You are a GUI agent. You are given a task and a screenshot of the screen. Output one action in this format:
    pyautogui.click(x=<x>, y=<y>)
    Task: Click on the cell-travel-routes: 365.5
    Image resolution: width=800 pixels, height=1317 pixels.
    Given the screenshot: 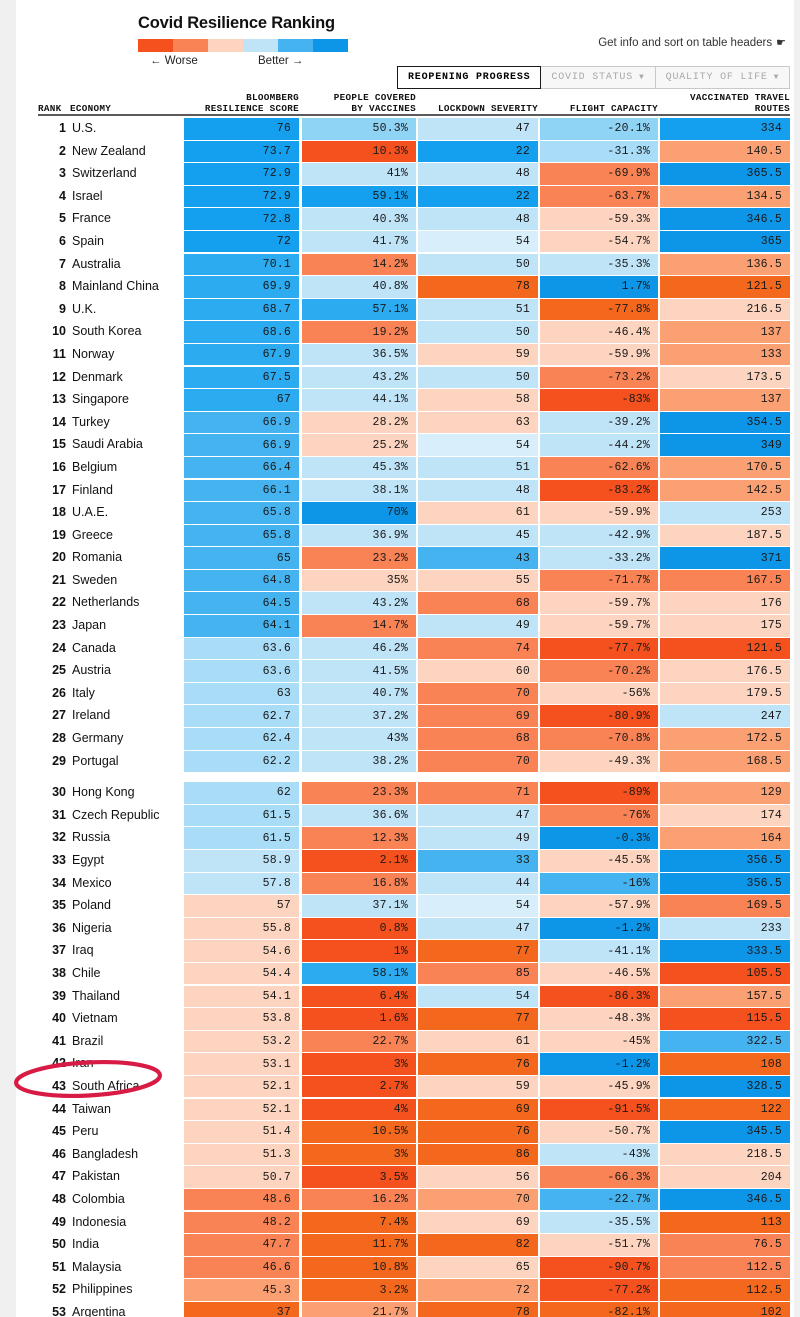 What is the action you would take?
    pyautogui.click(x=725, y=174)
    